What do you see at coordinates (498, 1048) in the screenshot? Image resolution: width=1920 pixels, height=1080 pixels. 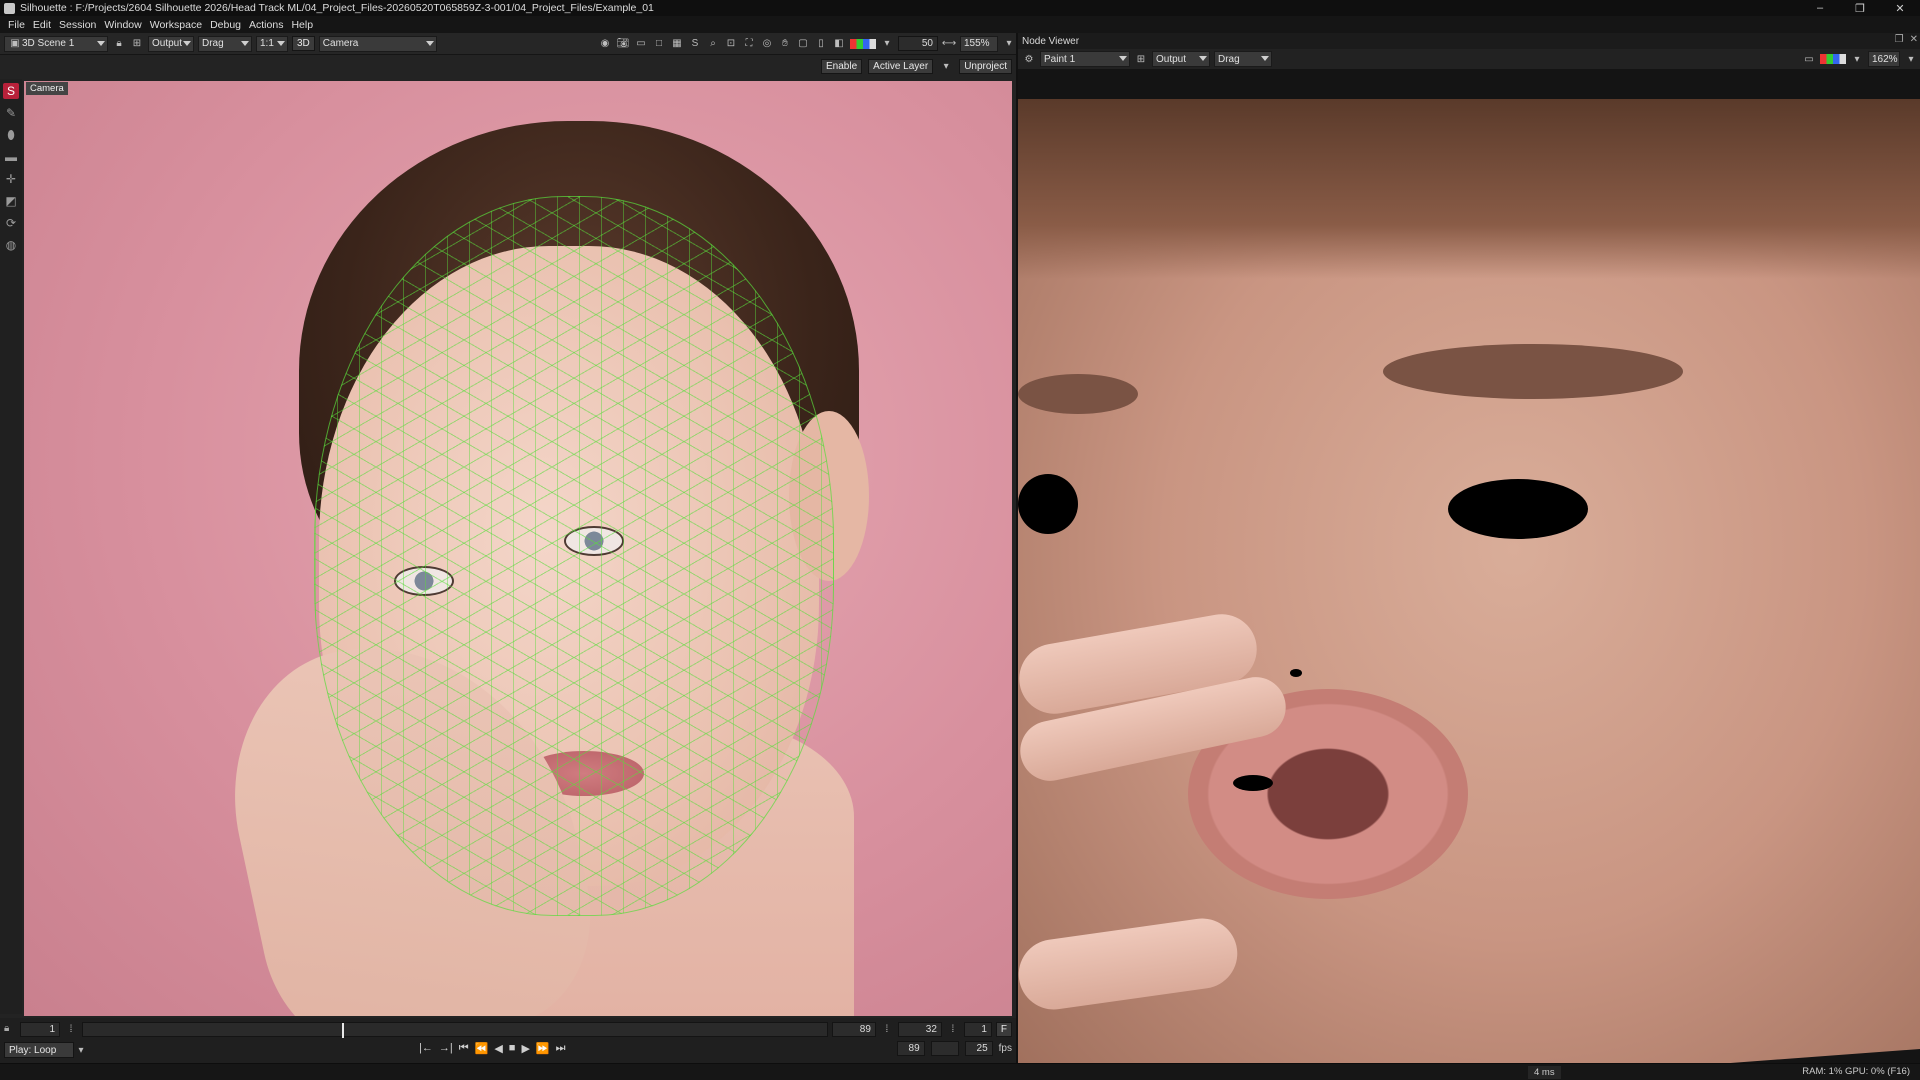 I see `play-reverse-button: ◀` at bounding box center [498, 1048].